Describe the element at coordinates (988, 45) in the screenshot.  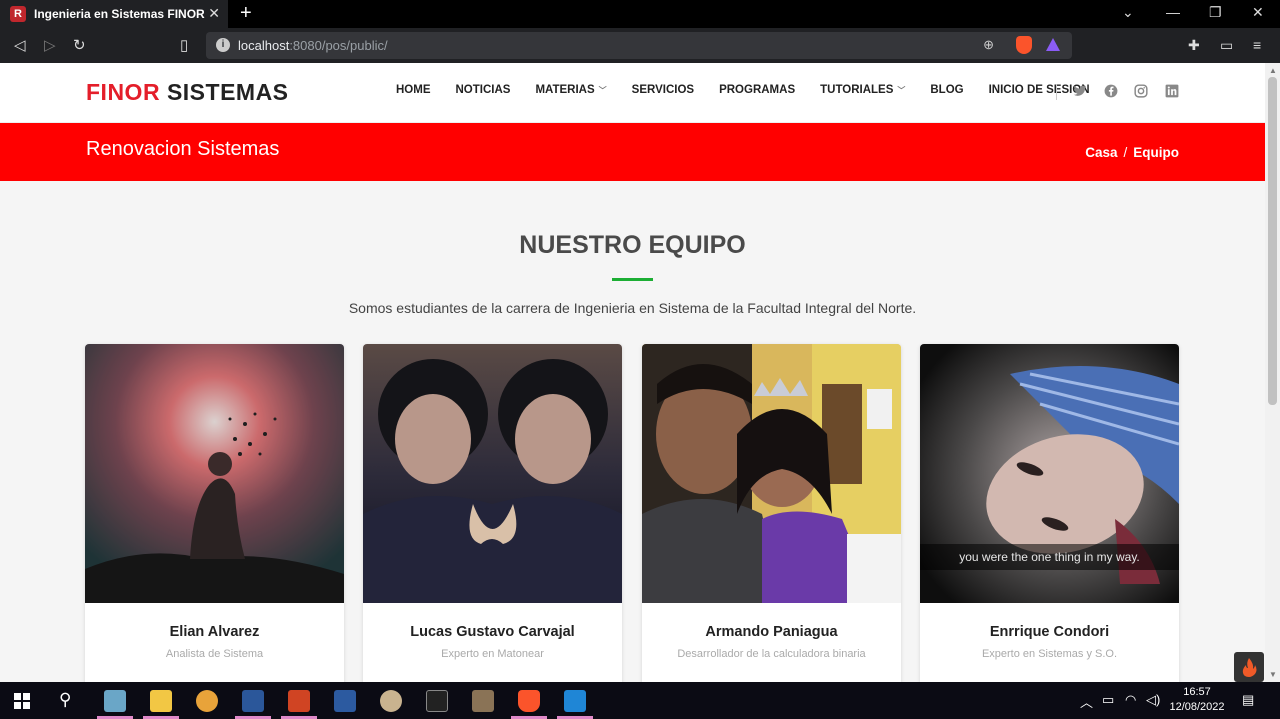
I see `zoom-icon: ⊕` at that location.